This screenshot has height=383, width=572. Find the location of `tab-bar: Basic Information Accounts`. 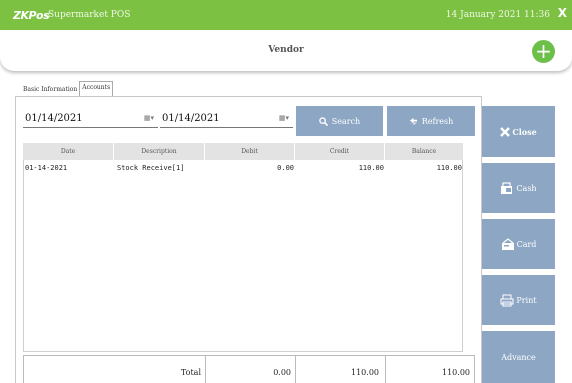

tab-bar: Basic Information Accounts is located at coordinates (67, 88).